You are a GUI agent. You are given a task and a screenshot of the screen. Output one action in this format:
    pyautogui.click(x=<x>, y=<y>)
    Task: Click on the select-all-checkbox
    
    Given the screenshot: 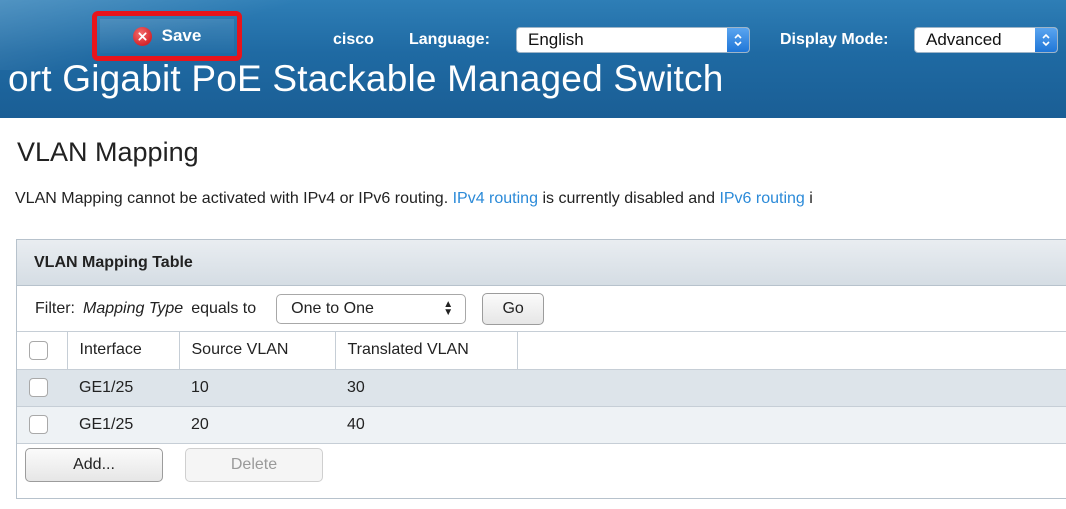 What is the action you would take?
    pyautogui.click(x=38, y=350)
    